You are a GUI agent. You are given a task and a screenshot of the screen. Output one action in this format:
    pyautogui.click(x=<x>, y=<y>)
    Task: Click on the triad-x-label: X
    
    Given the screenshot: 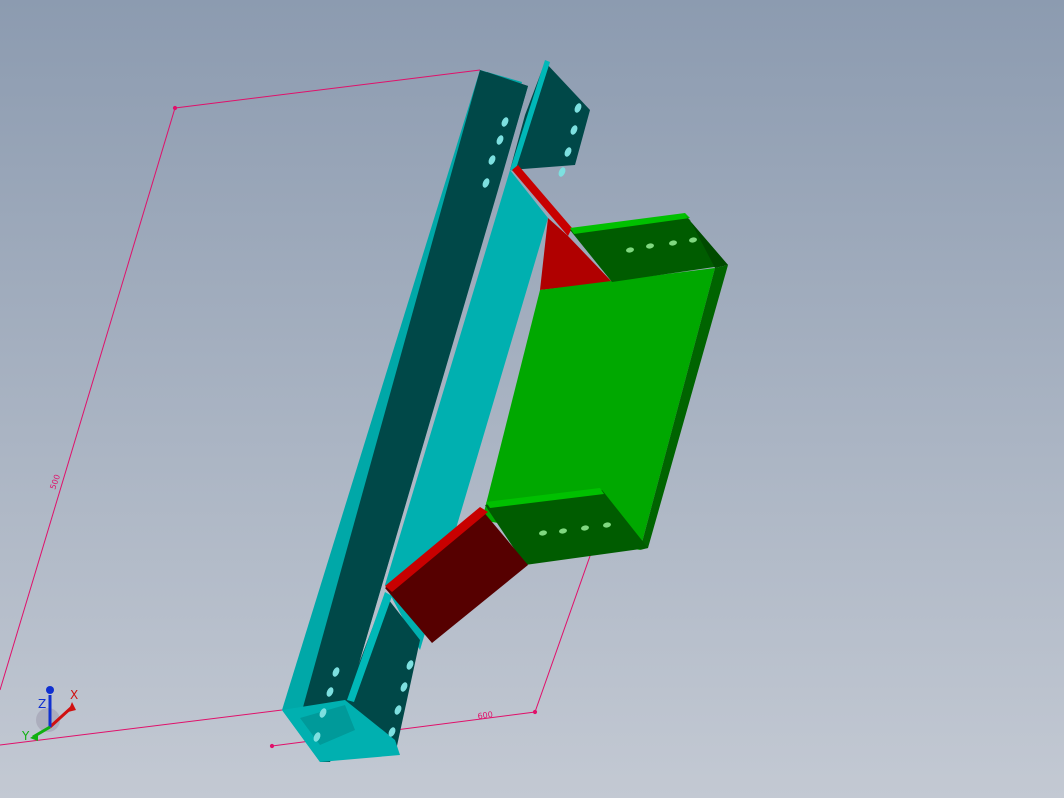 What is the action you would take?
    pyautogui.click(x=74, y=695)
    